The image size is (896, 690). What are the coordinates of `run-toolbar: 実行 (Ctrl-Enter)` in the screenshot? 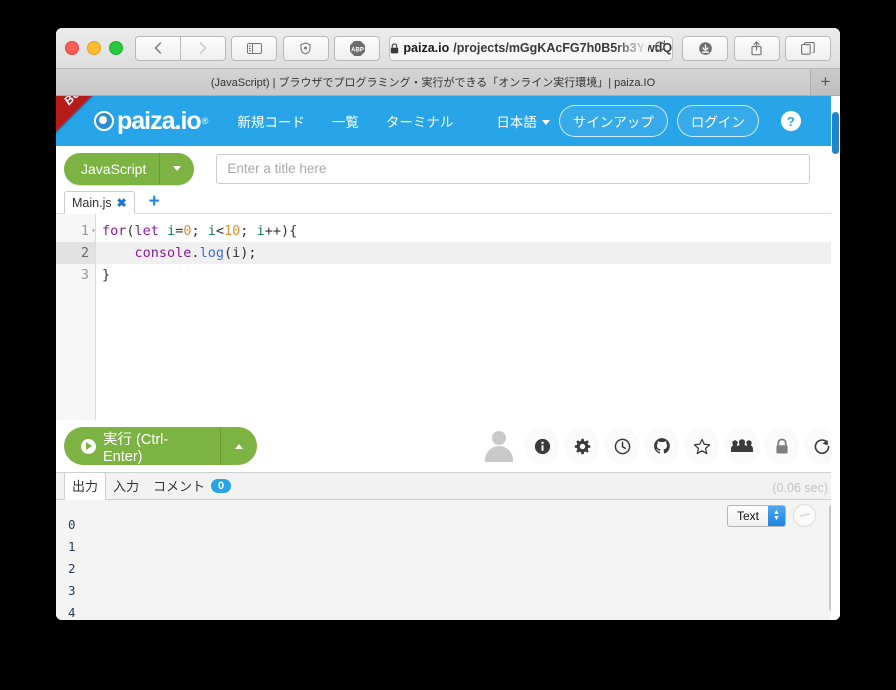 It's located at (448, 446).